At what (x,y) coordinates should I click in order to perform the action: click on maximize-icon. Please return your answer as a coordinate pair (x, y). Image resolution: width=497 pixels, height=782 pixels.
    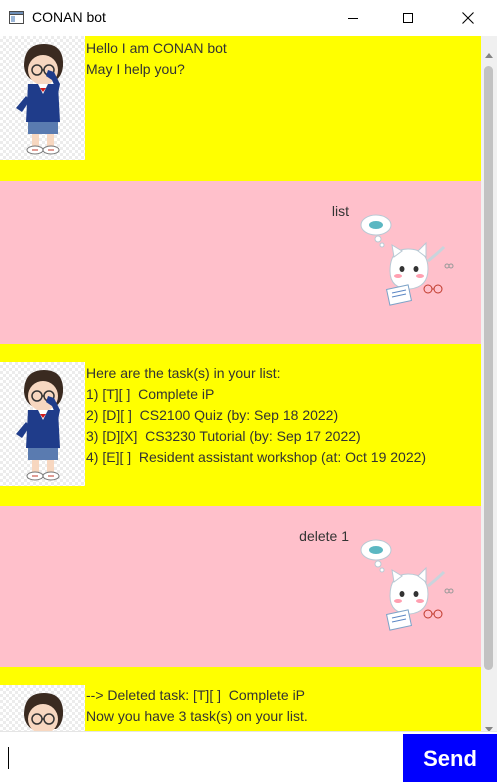
    Looking at the image, I should click on (408, 18).